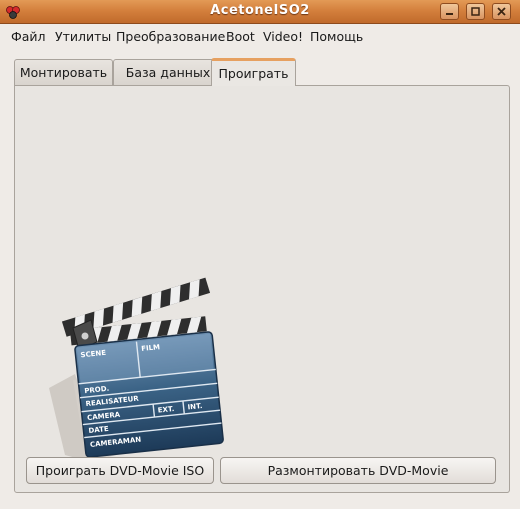 This screenshot has height=509, width=520. I want to click on tab-mount: Монтировать, so click(63, 72).